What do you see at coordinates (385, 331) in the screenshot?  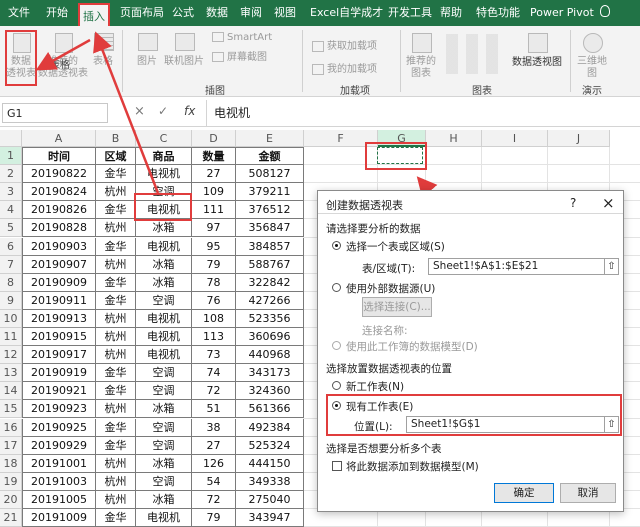 I see `connection-name-label: 连接名称:` at bounding box center [385, 331].